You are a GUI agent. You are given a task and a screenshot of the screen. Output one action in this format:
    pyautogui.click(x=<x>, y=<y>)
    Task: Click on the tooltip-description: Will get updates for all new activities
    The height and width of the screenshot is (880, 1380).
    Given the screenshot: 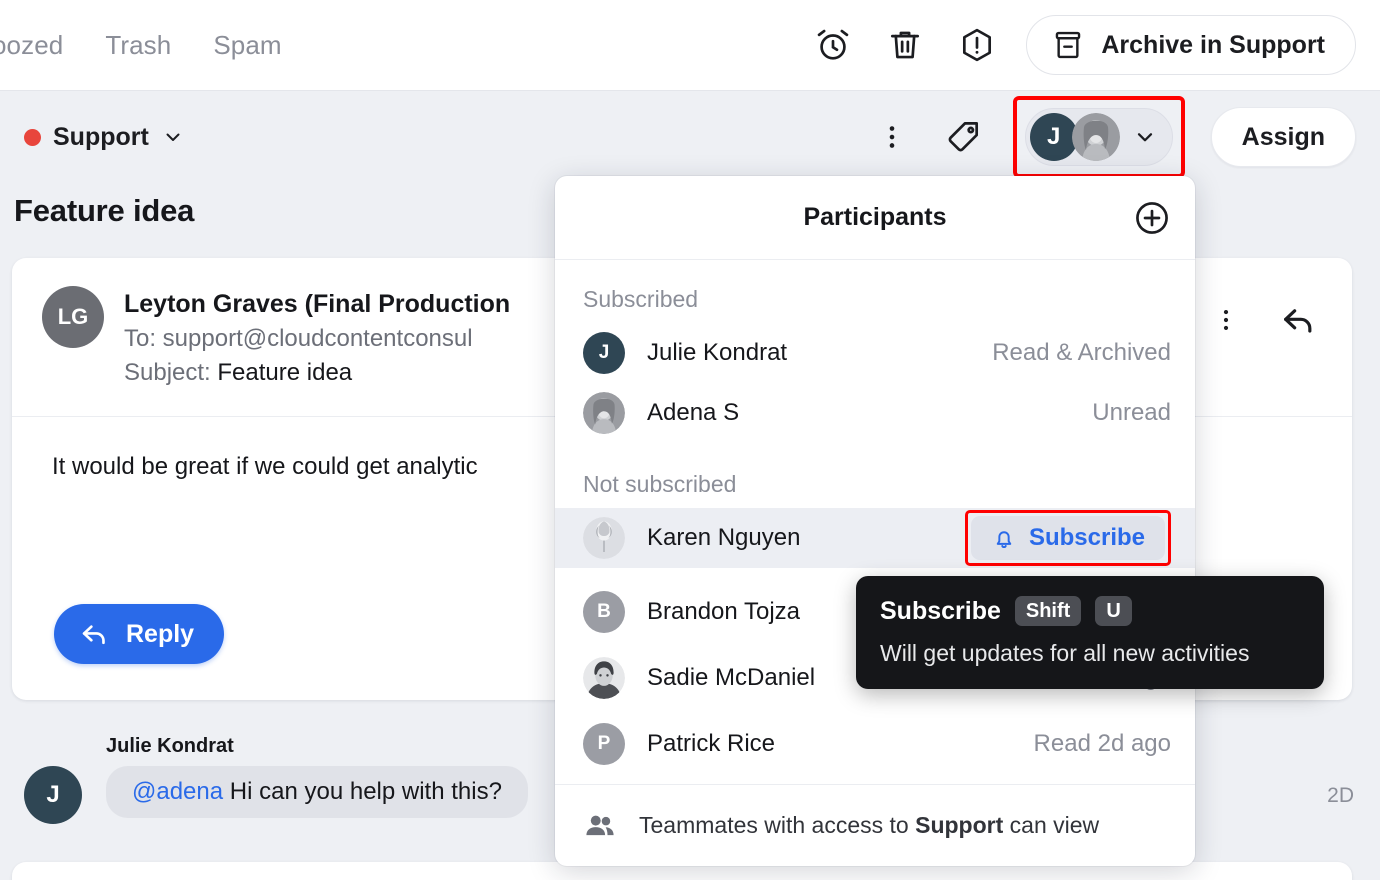 What is the action you would take?
    pyautogui.click(x=1065, y=653)
    